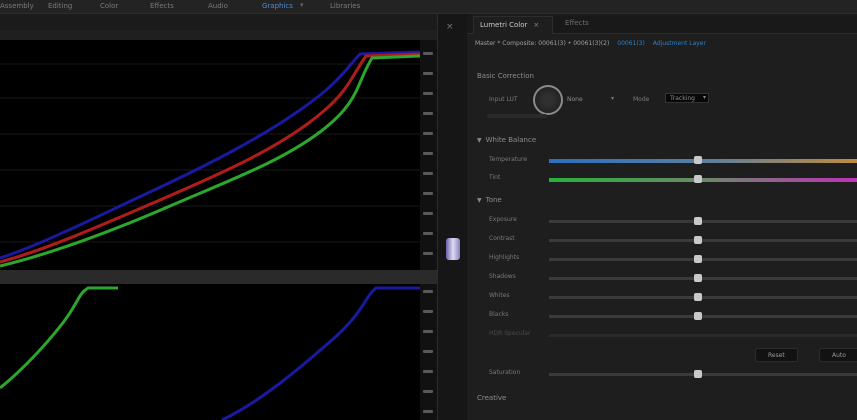 The height and width of the screenshot is (420, 857). I want to click on highlights-knob, so click(698, 259).